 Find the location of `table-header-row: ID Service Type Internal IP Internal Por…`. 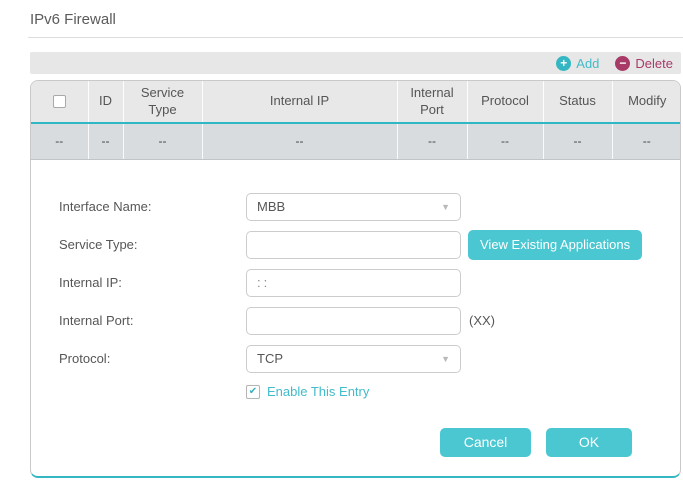

table-header-row: ID Service Type Internal IP Internal Por… is located at coordinates (355, 102).